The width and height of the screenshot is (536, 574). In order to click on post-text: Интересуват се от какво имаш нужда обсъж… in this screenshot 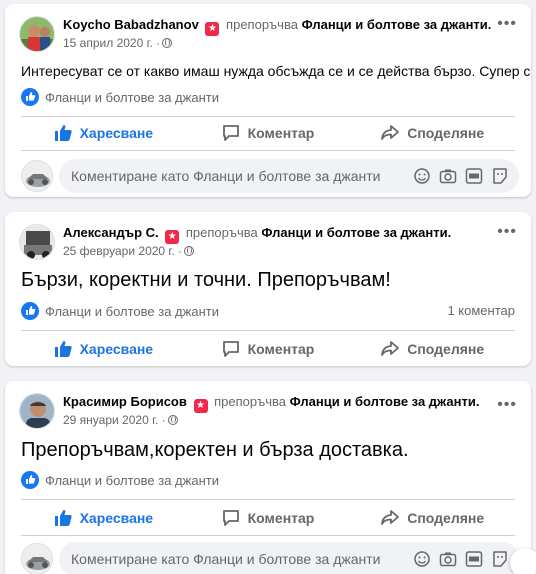, I will do `click(276, 71)`.